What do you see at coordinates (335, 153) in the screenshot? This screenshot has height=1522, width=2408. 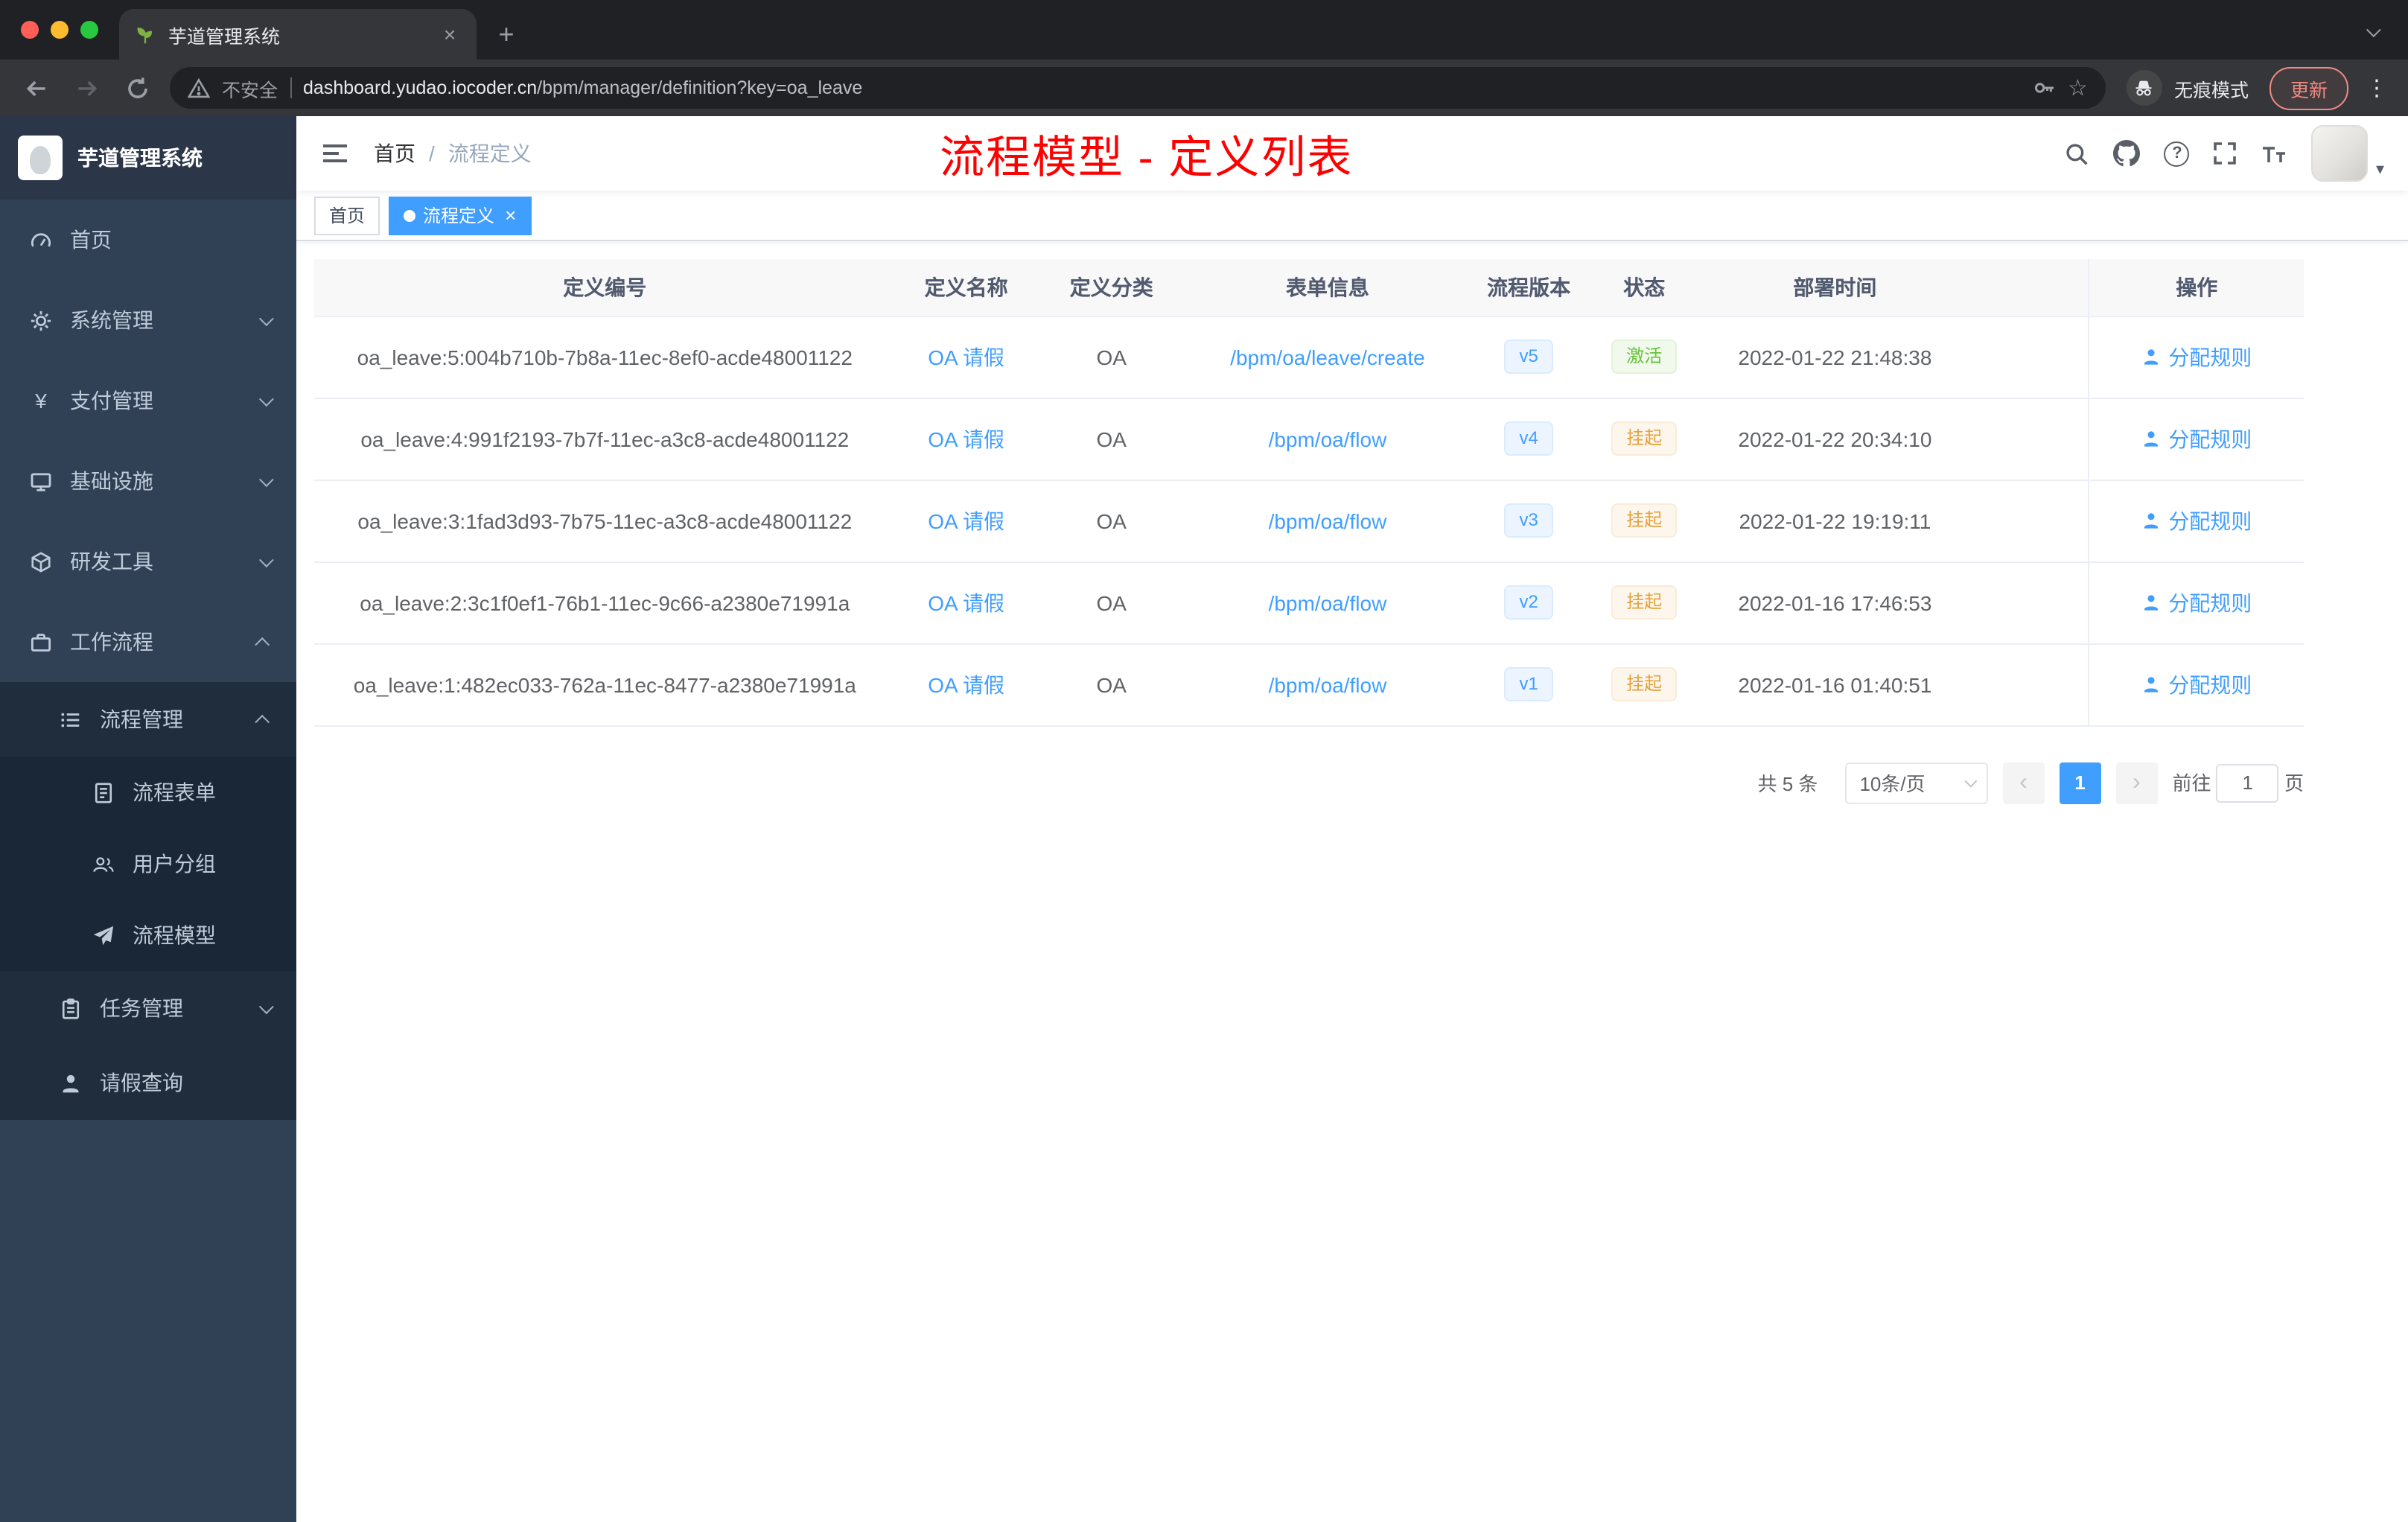 I see `hamburger-icon` at bounding box center [335, 153].